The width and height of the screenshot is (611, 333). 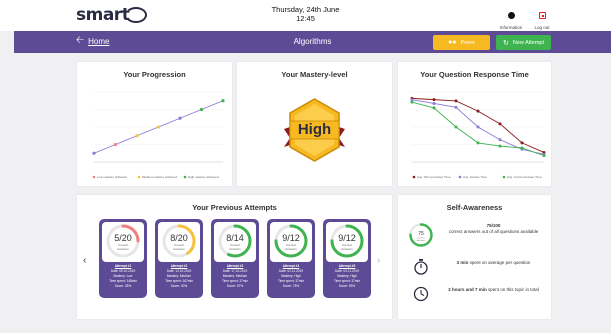 What do you see at coordinates (500, 262) in the screenshot?
I see `stat-average-text: spent on average per question` at bounding box center [500, 262].